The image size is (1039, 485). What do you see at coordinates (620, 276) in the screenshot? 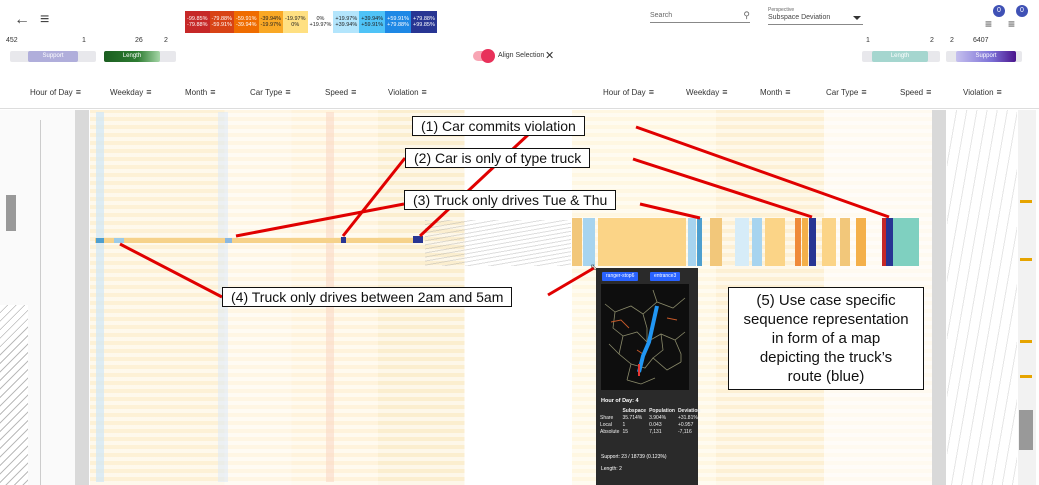
I see `tag-location-1: ranger-stop6` at bounding box center [620, 276].